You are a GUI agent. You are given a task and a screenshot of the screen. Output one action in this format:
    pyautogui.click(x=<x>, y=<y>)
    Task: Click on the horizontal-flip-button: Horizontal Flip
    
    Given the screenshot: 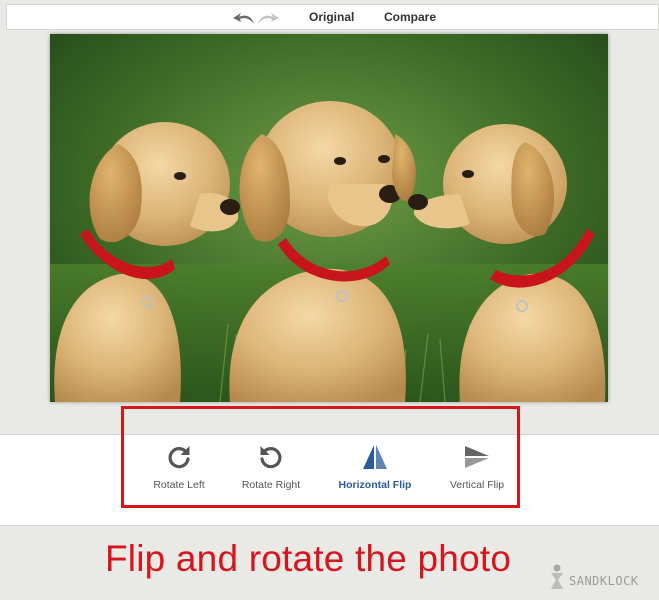 What is the action you would take?
    pyautogui.click(x=375, y=468)
    